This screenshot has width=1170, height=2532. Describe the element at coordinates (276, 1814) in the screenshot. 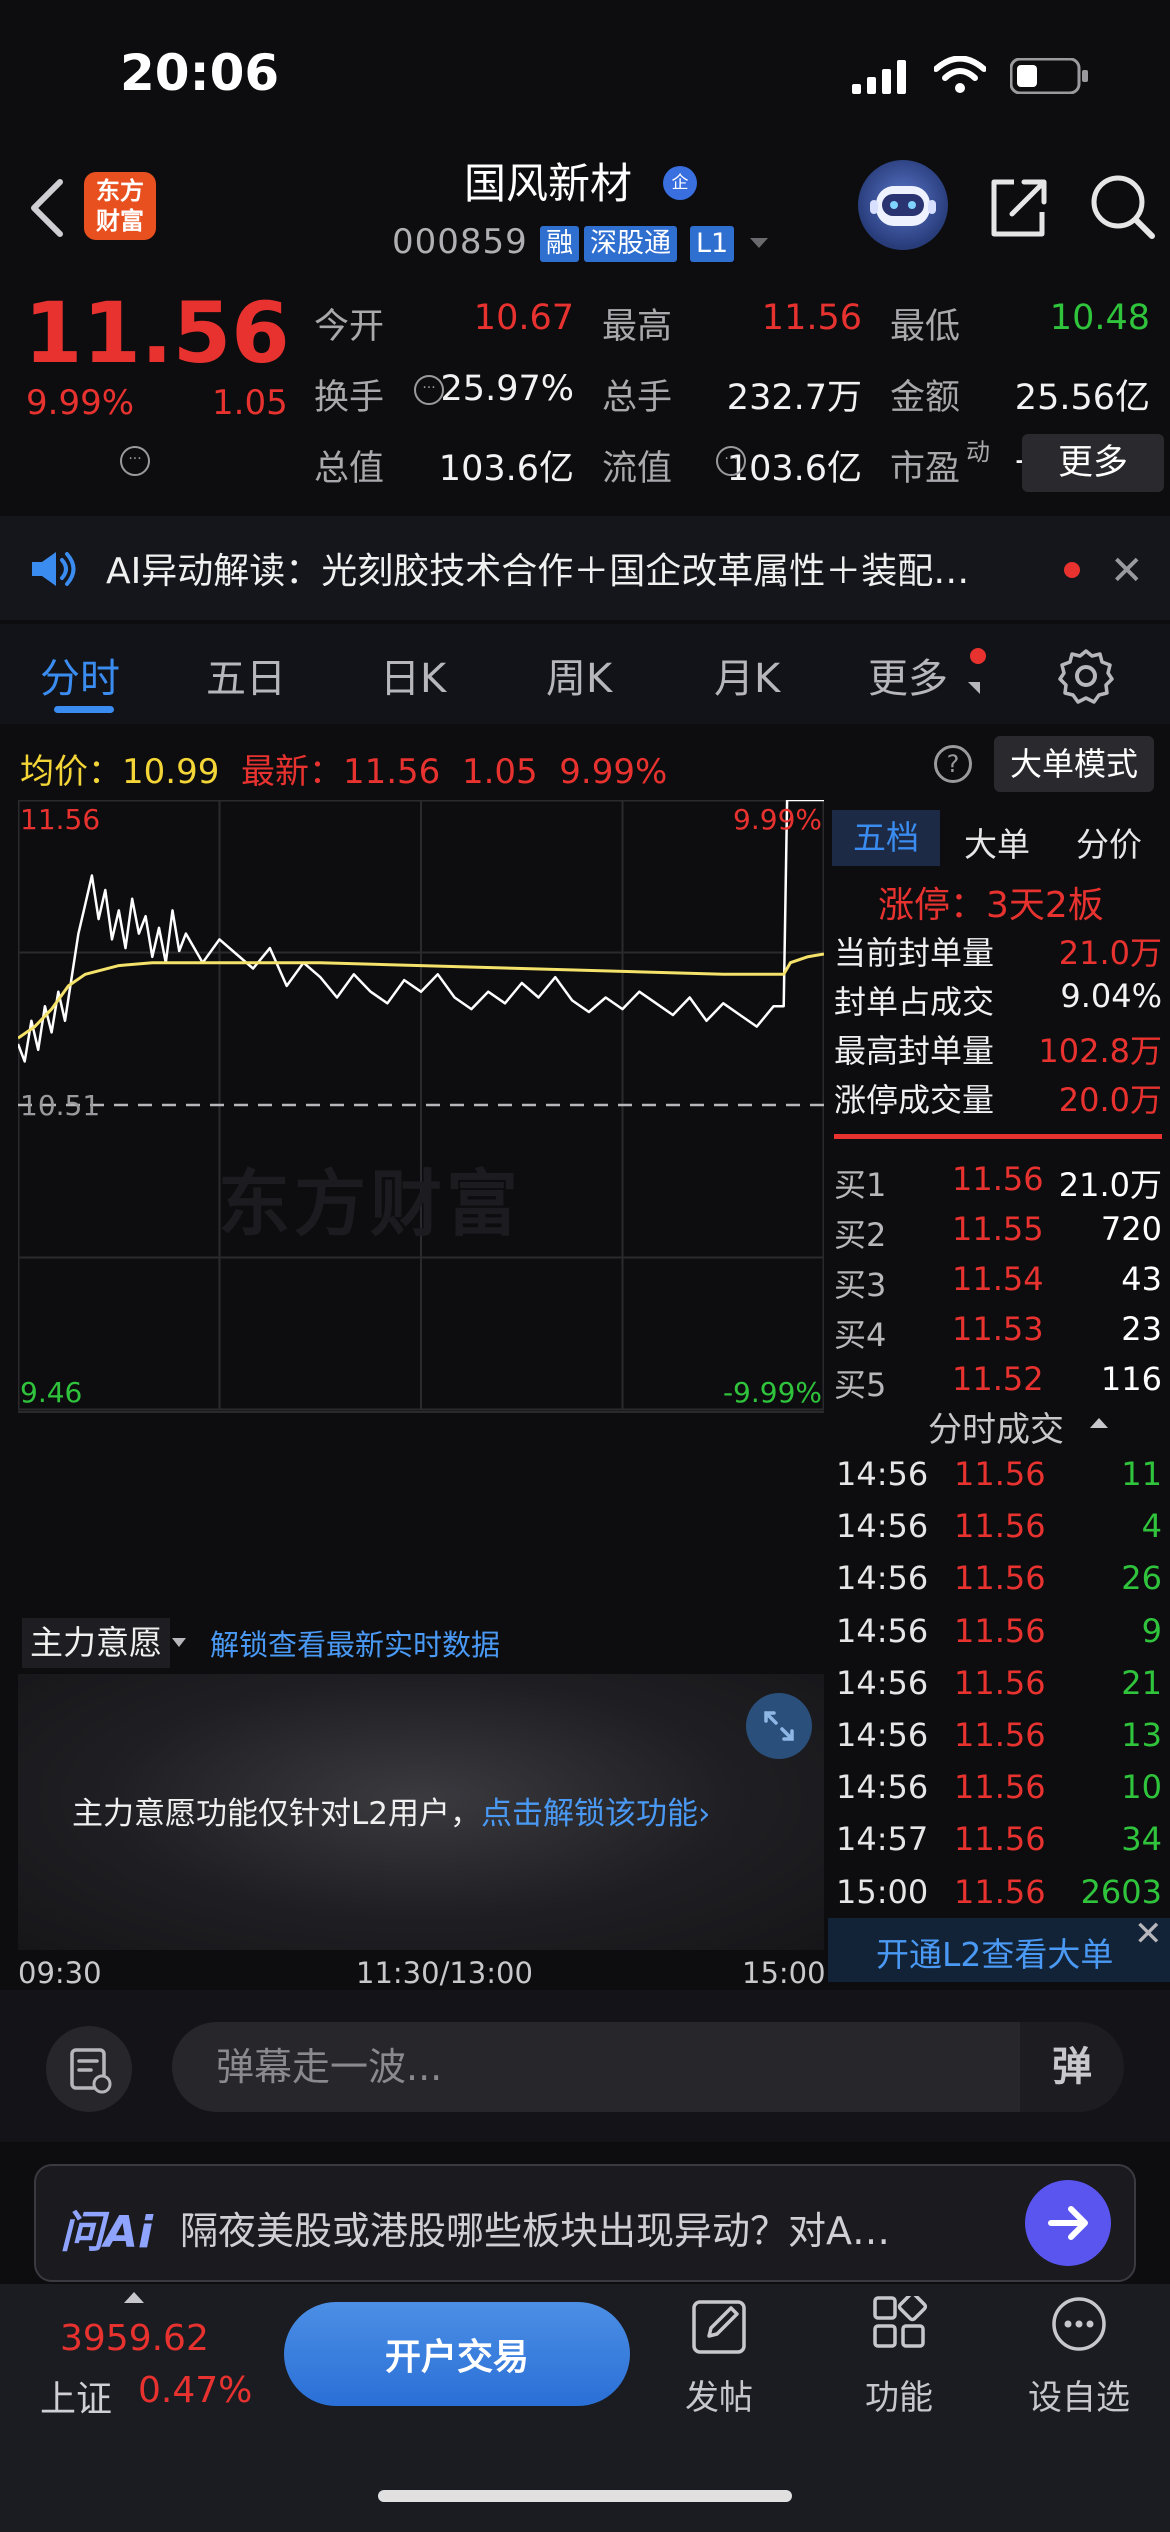

I see `main-force-text: 主力意愿功能仅针对L2用户，` at that location.